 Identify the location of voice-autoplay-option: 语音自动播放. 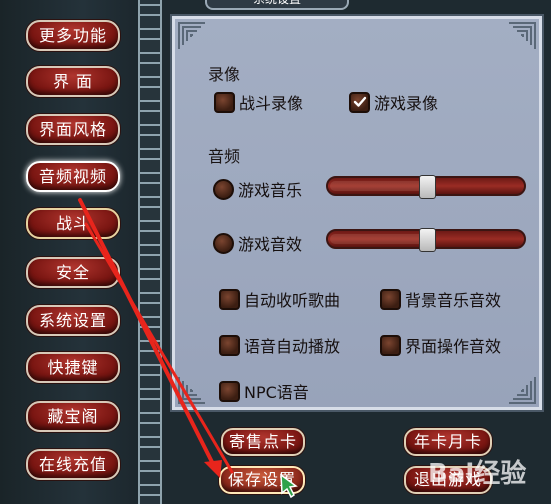
(279, 345).